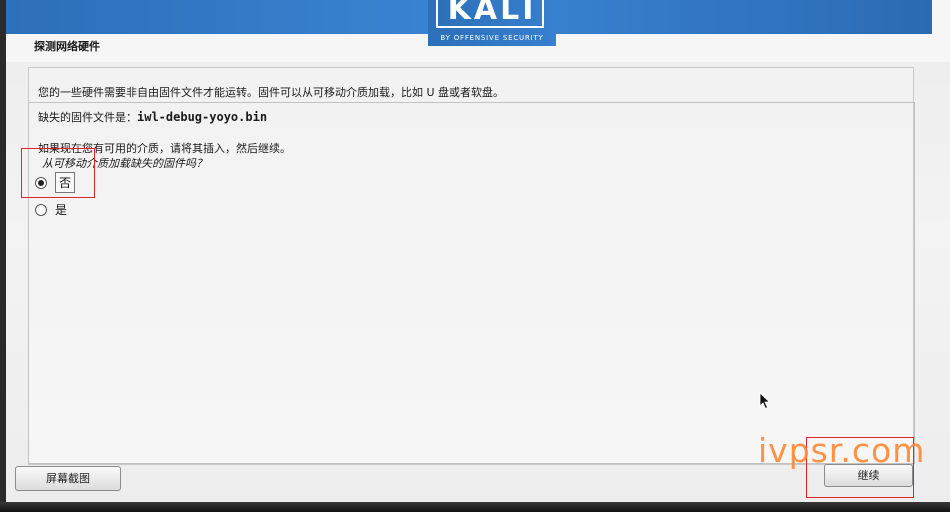 This screenshot has width=950, height=512. Describe the element at coordinates (41, 209) in the screenshot. I see `radio-unselected-icon` at that location.